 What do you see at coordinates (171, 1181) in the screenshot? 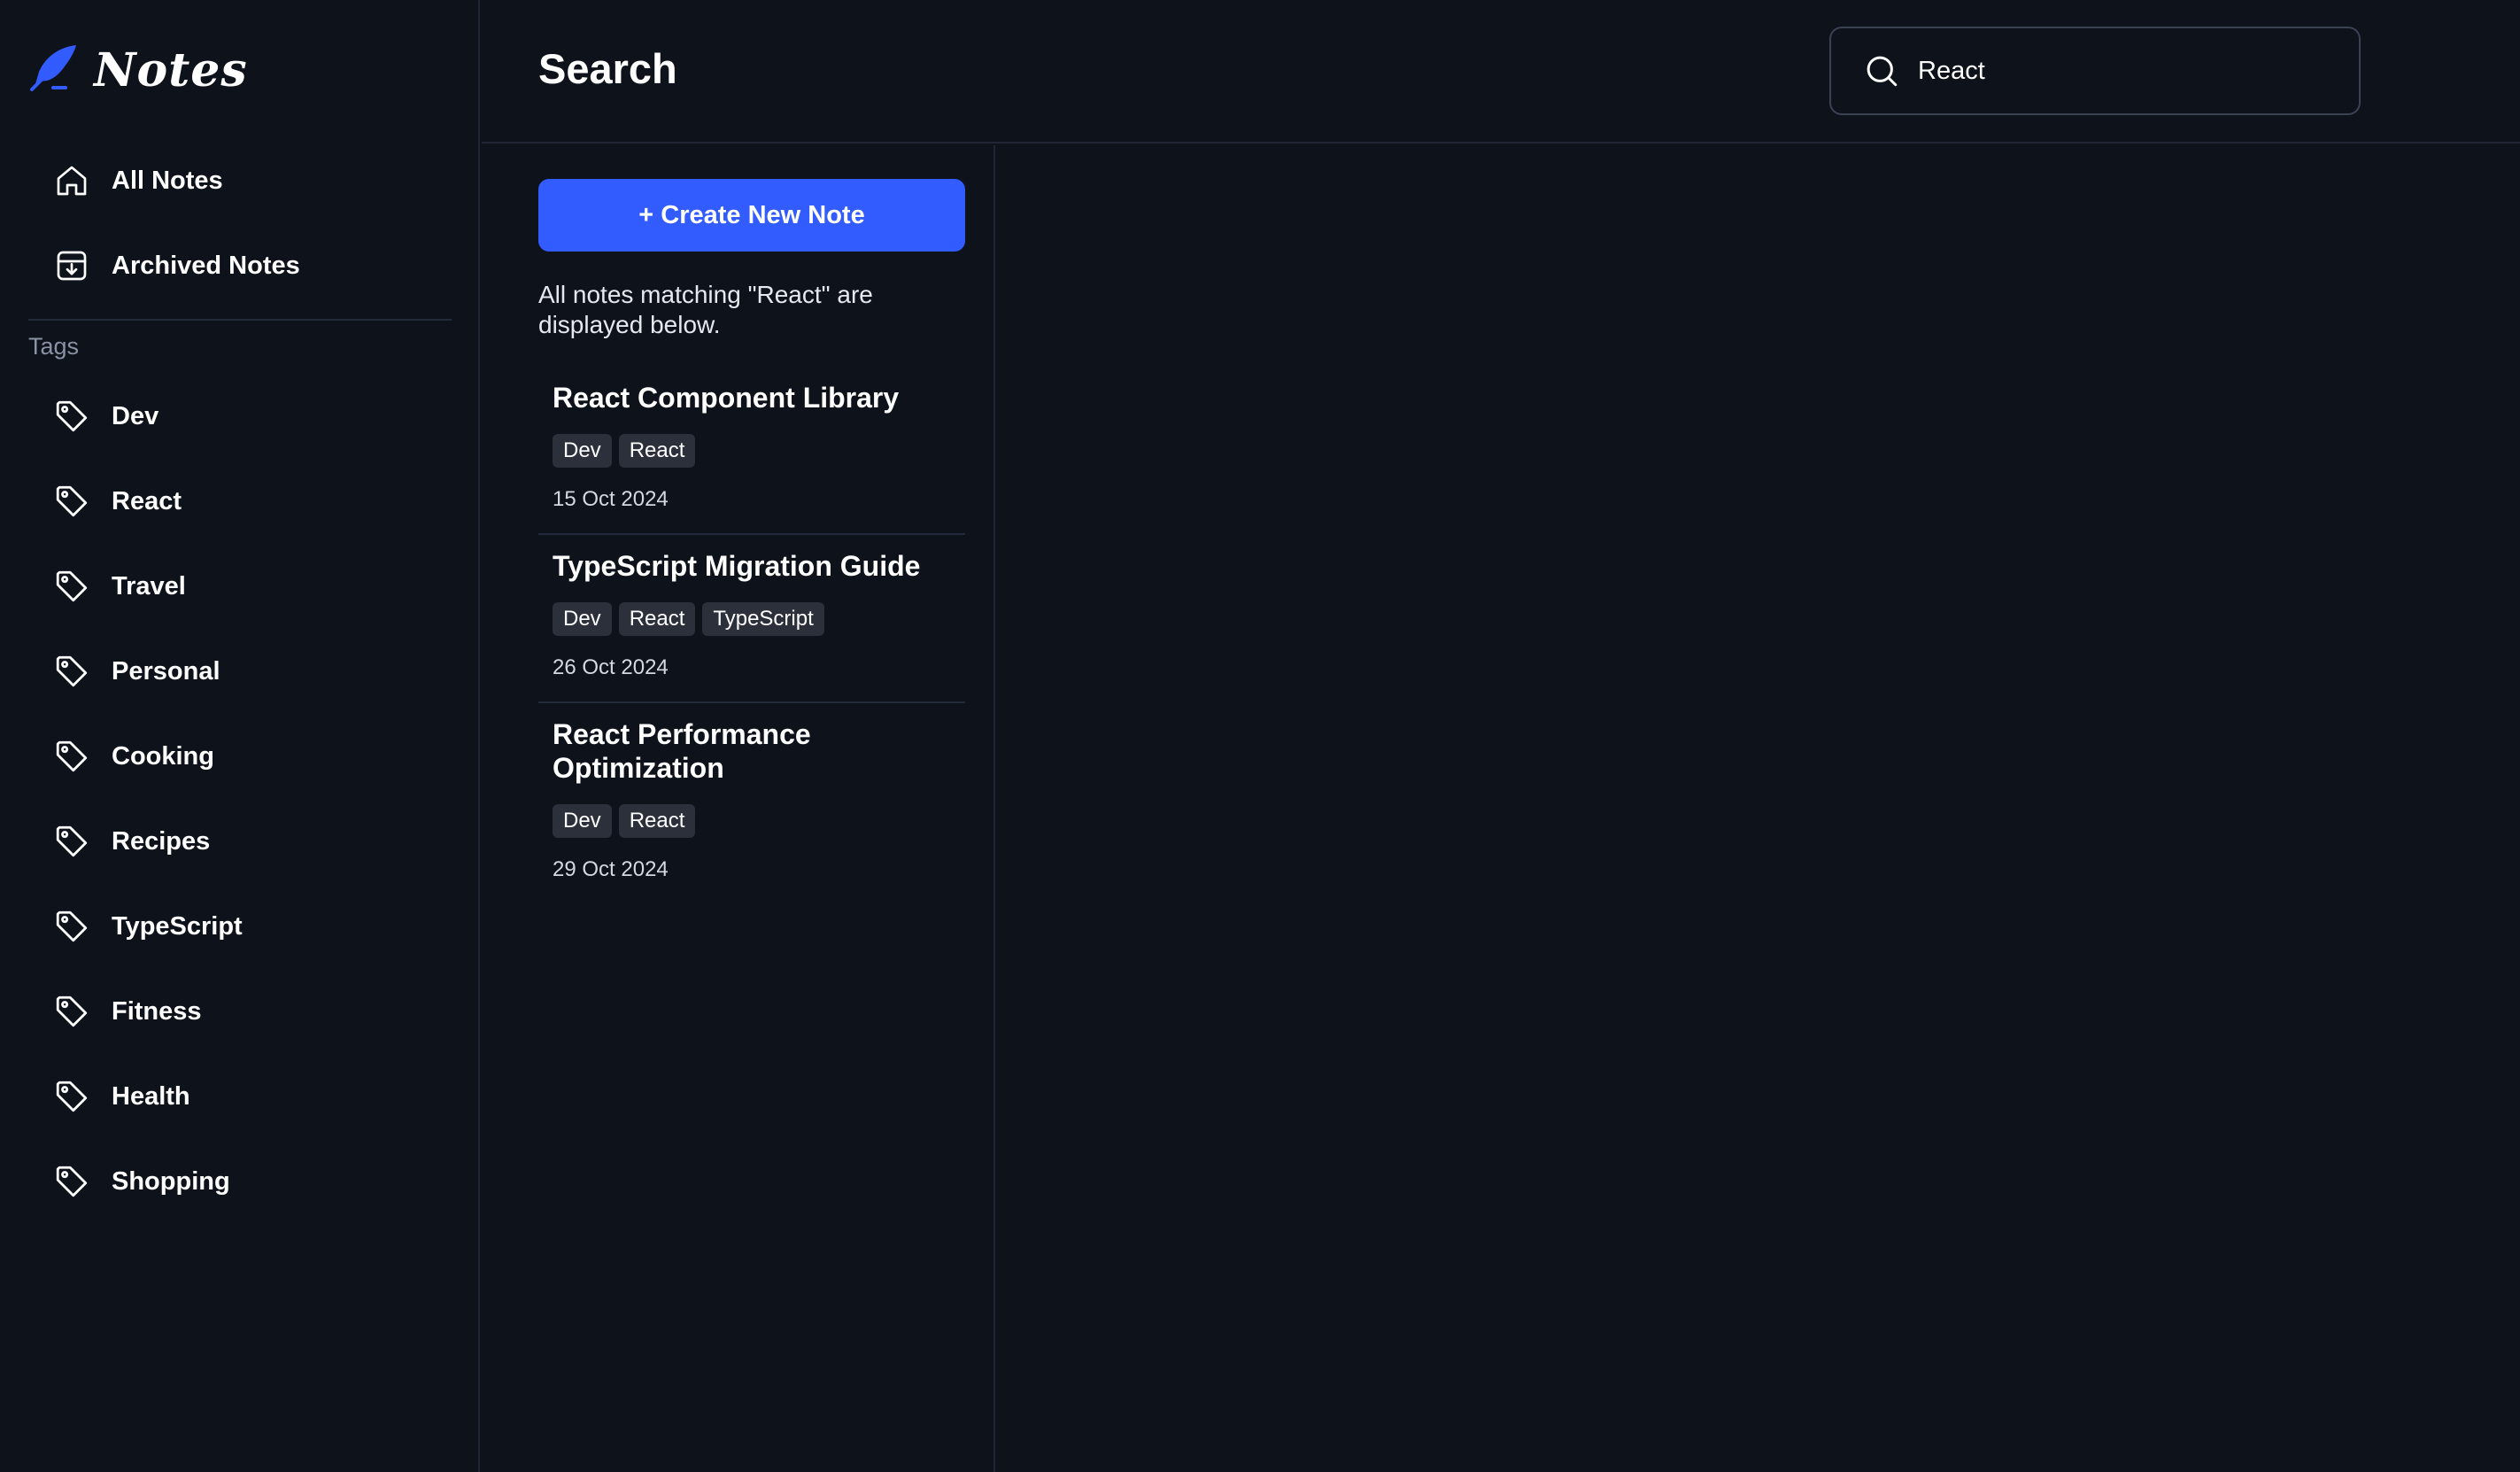
I see `tag-item-label: Shopping` at bounding box center [171, 1181].